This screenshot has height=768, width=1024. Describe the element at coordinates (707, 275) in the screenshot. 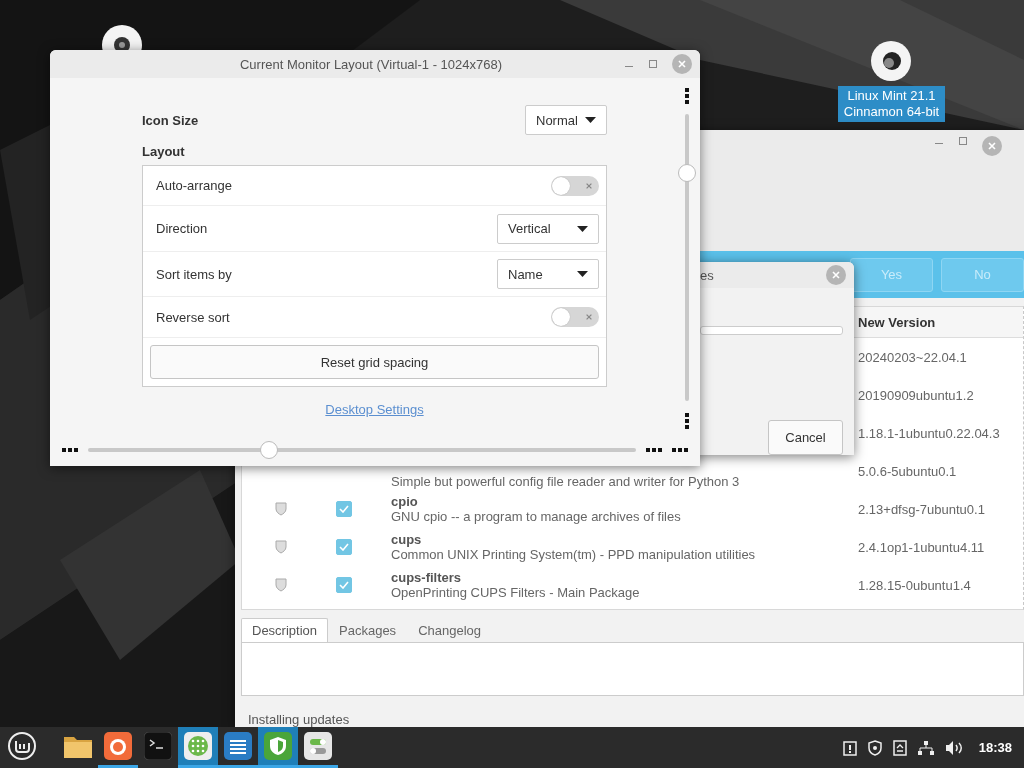

I see `dialog-title: es` at that location.